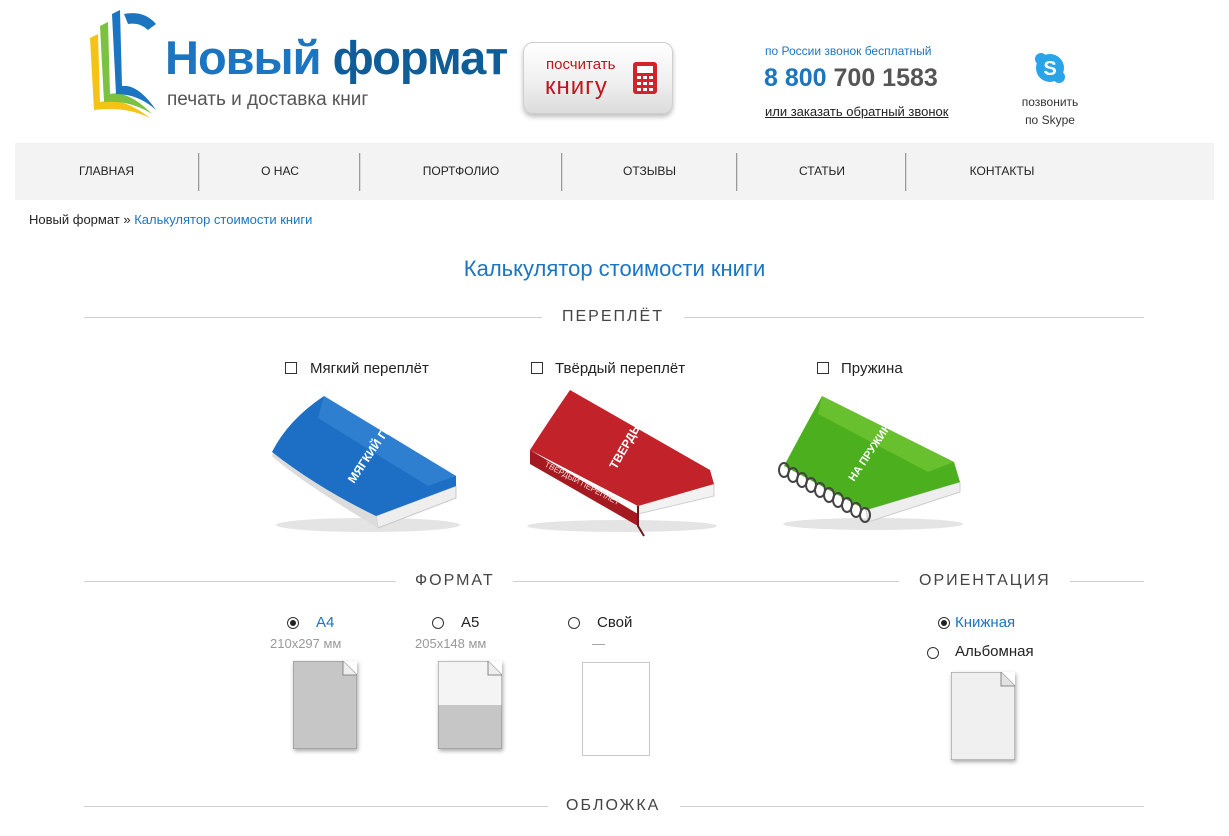 This screenshot has width=1229, height=836. Describe the element at coordinates (983, 716) in the screenshot. I see `orientation-portrait-page-icon` at that location.